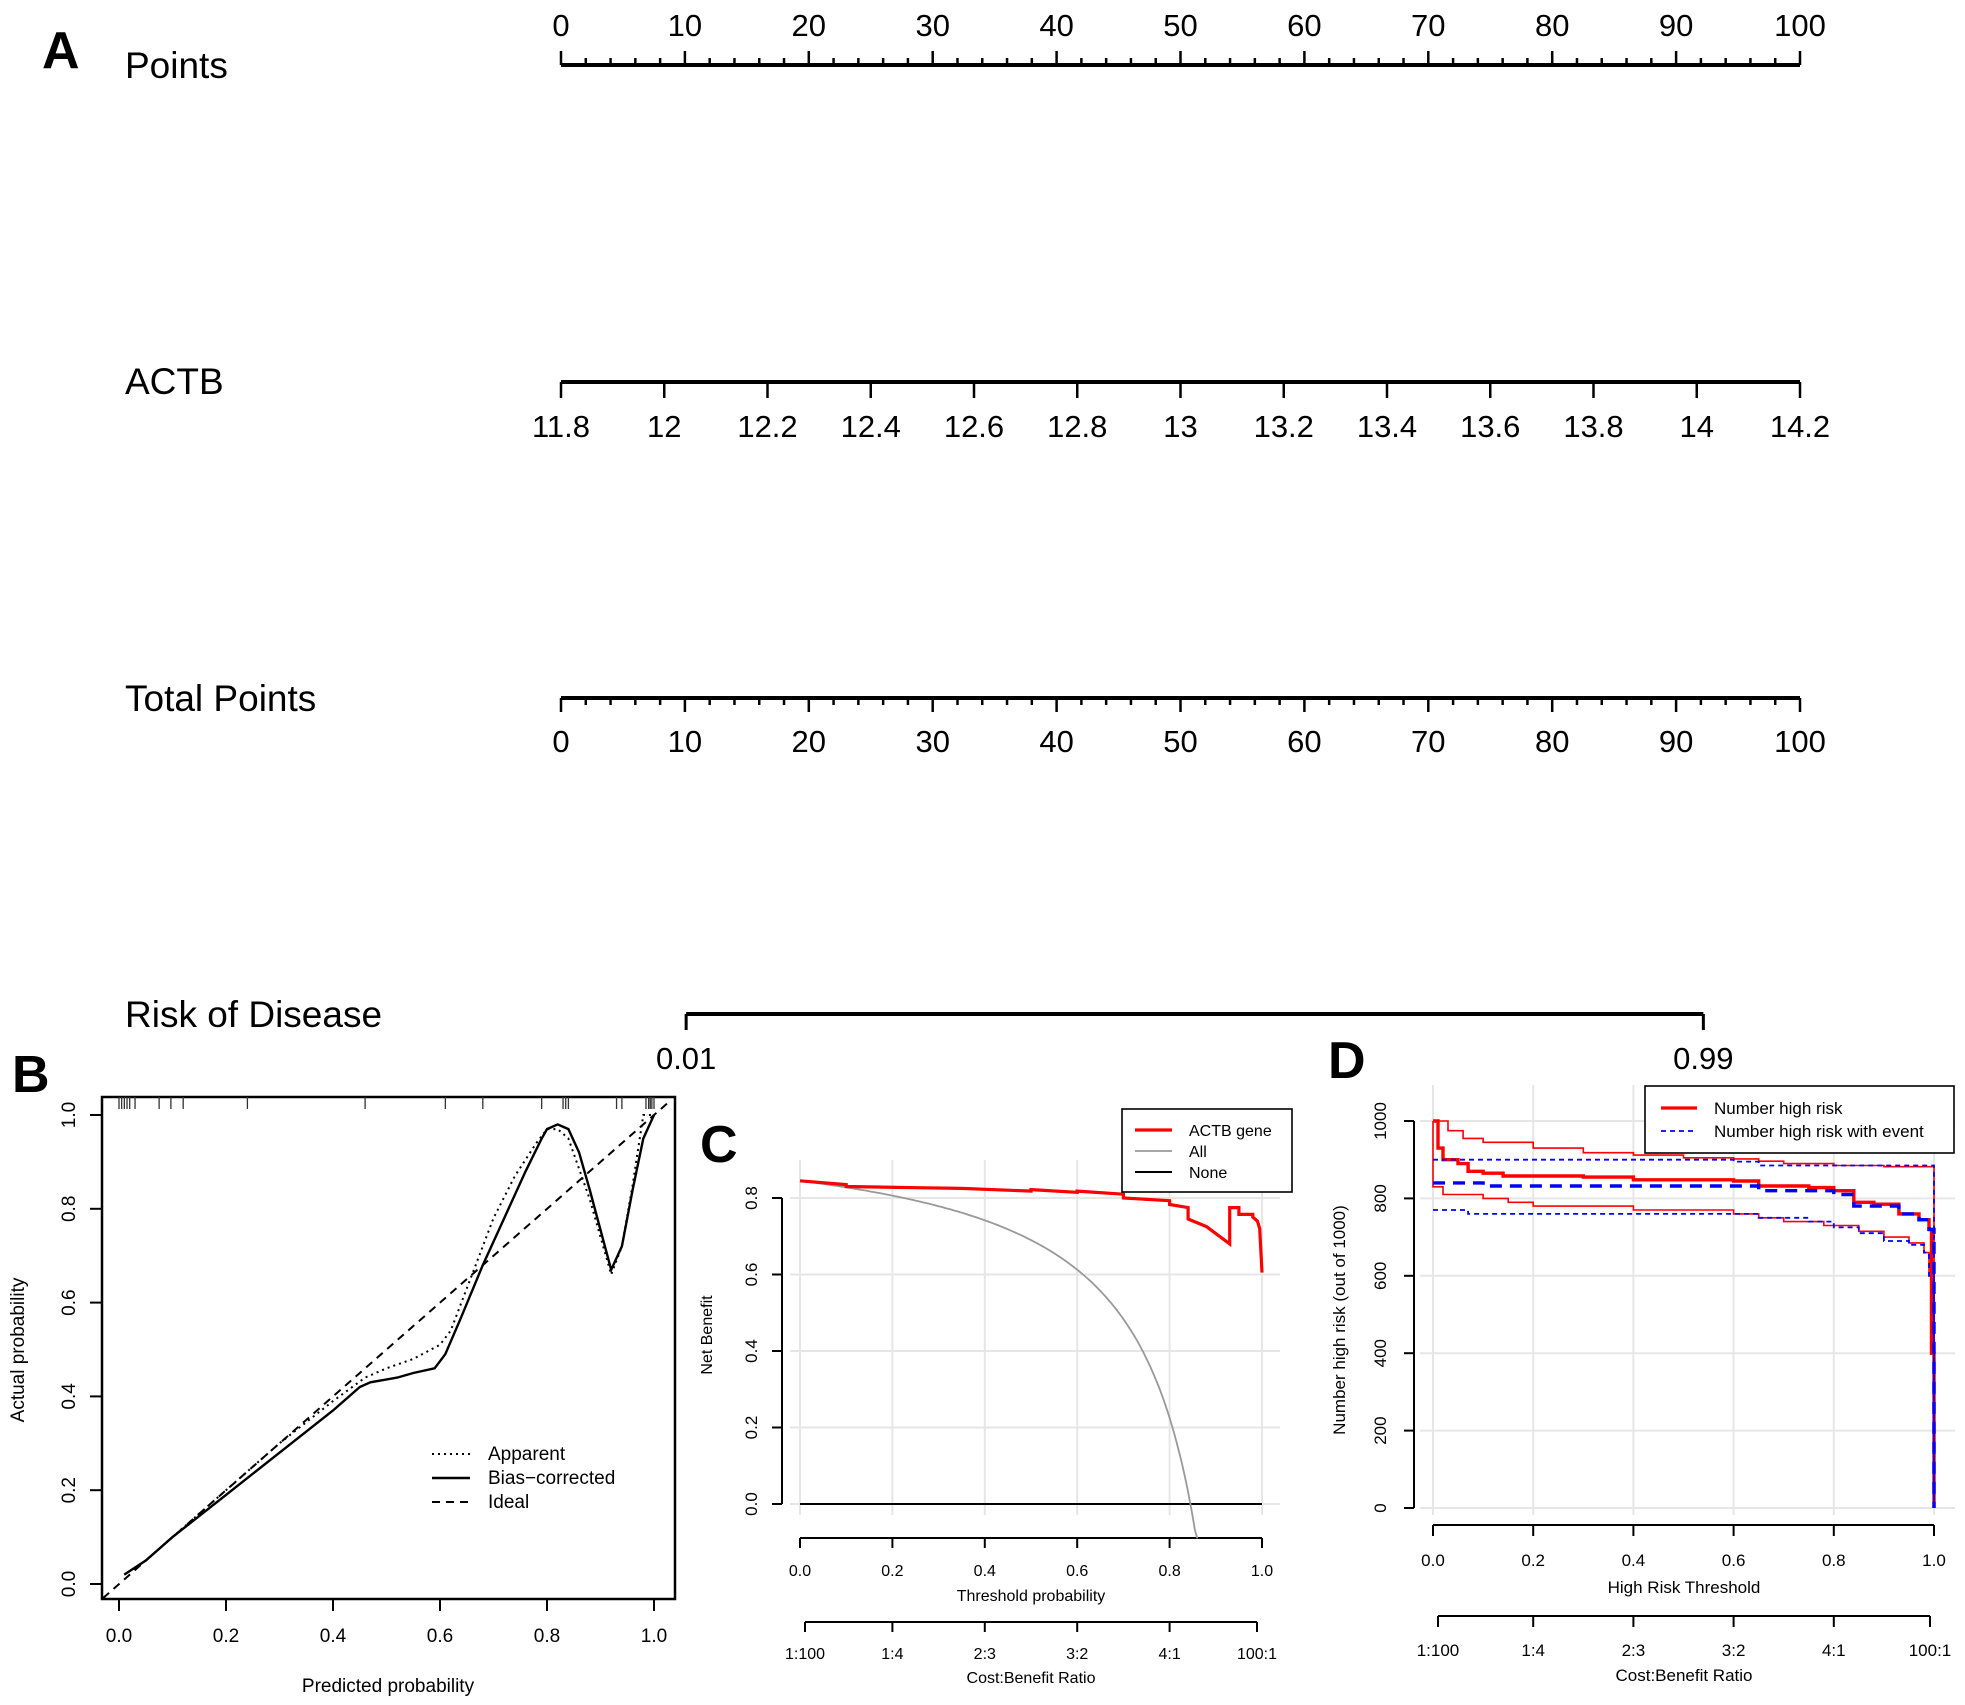 This screenshot has width=1965, height=1705. Describe the element at coordinates (809, 741) in the screenshot. I see `tick-label: 20` at that location.